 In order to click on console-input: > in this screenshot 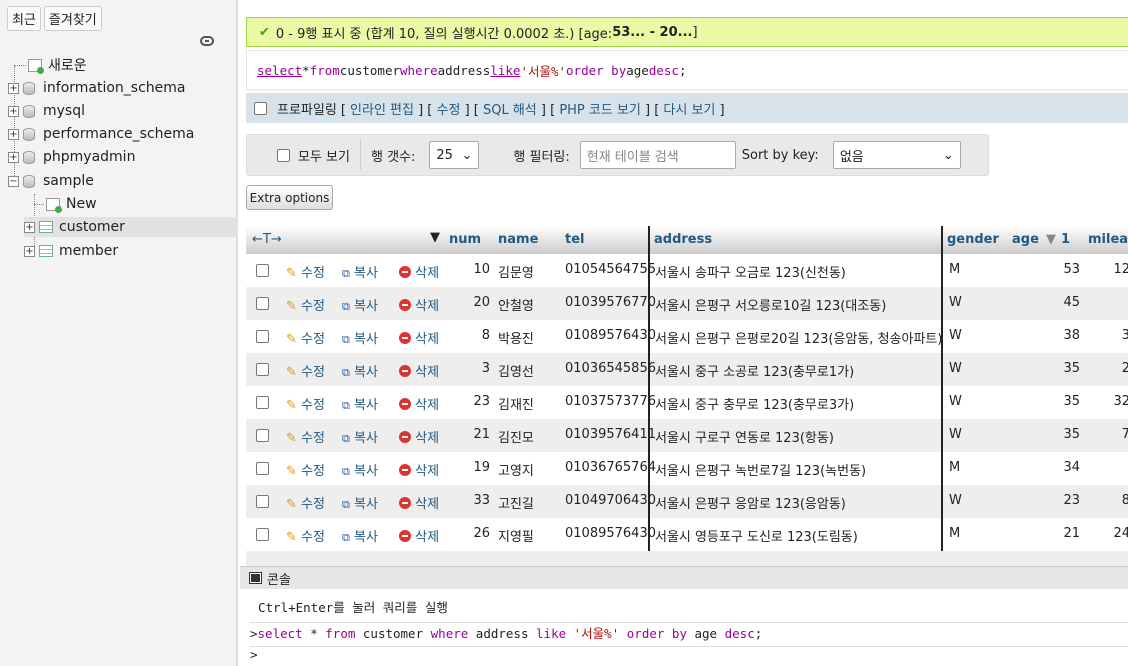, I will do `click(254, 654)`.